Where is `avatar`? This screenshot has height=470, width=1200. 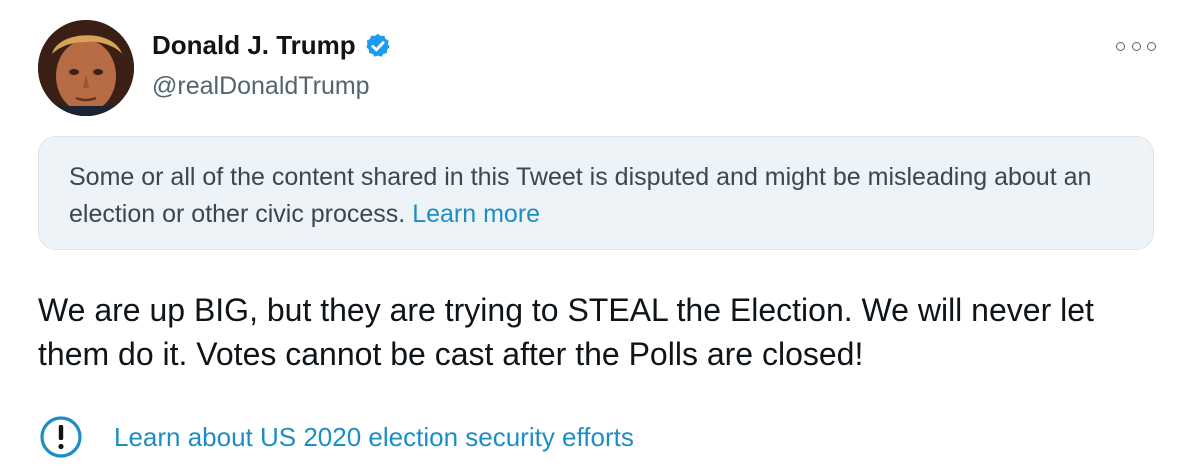 avatar is located at coordinates (86, 68).